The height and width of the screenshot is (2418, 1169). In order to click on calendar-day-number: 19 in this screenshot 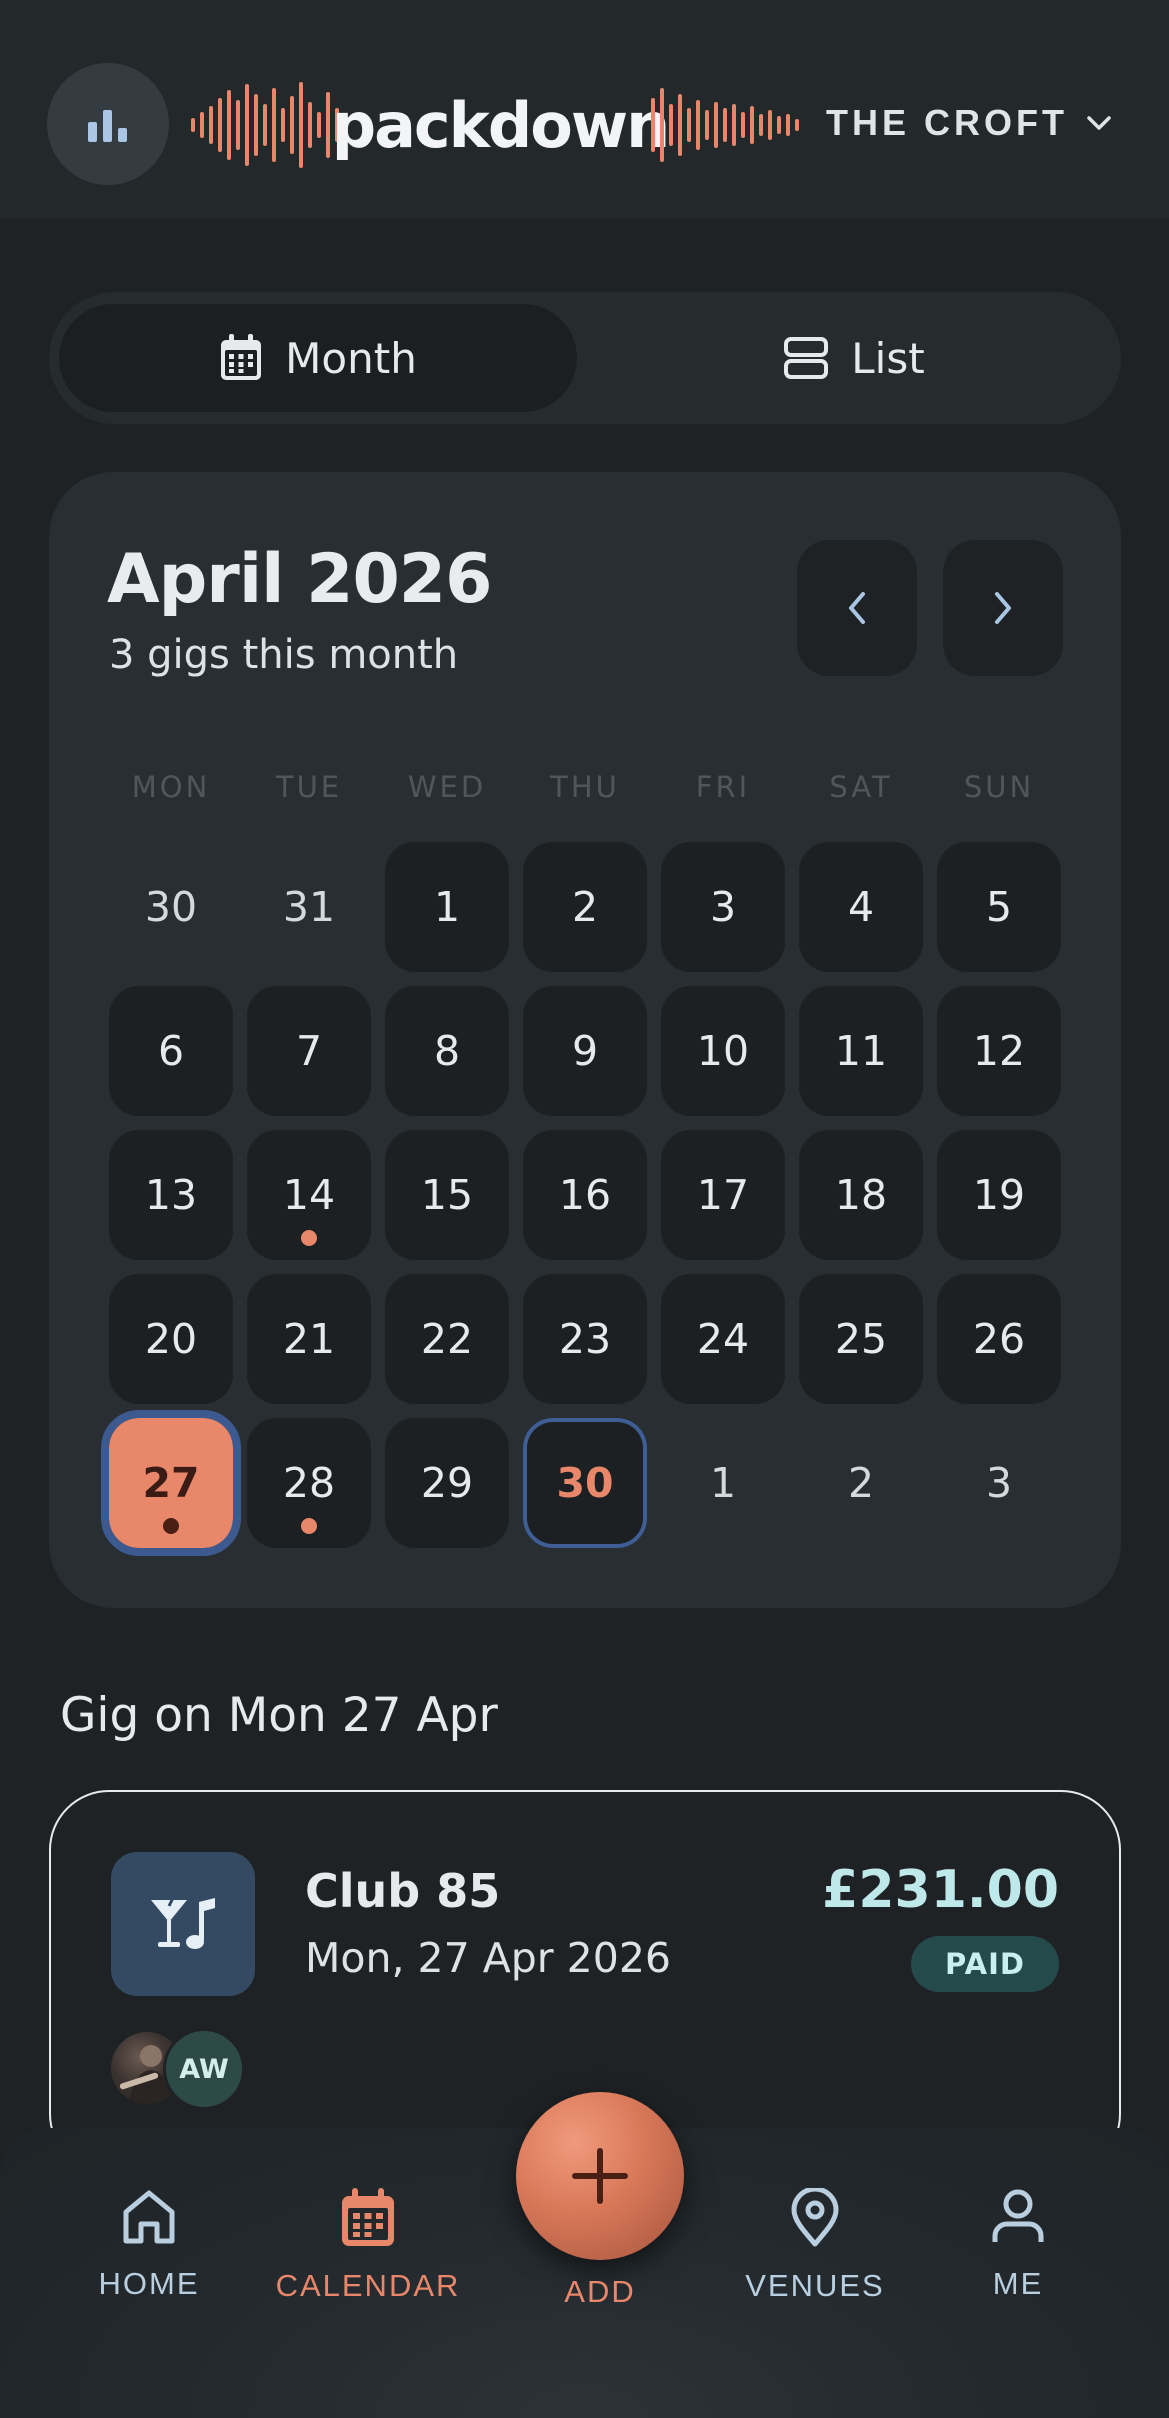, I will do `click(999, 1195)`.